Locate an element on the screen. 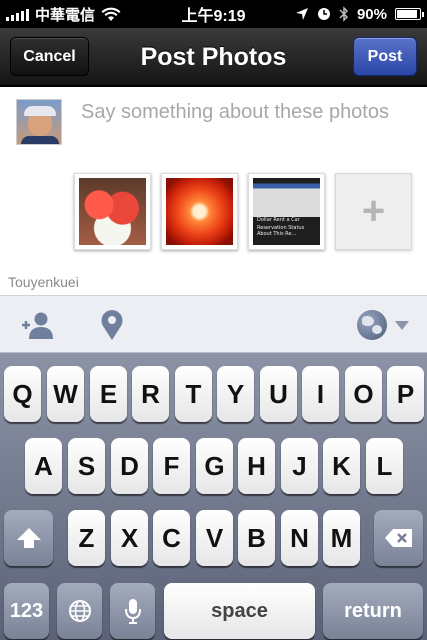 The width and height of the screenshot is (427, 640). status-right: 90% is located at coordinates (359, 14).